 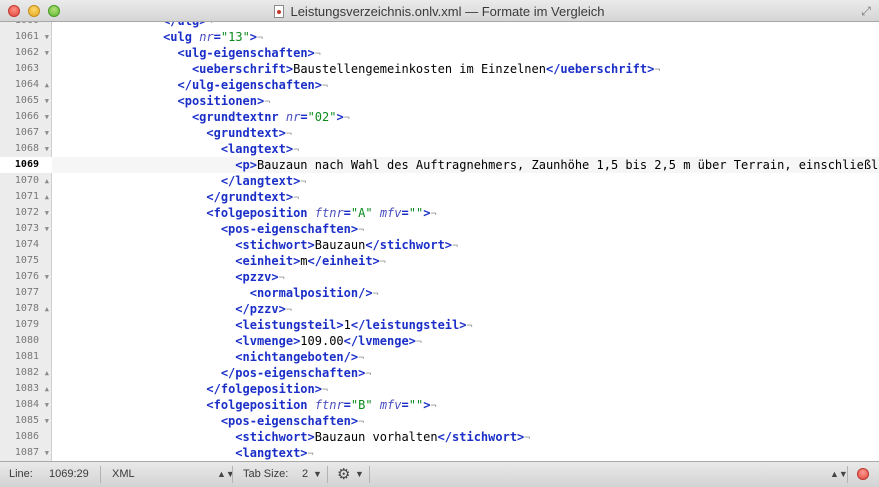 I want to click on code-line: <lvmenge>109.00</lvmenge>¬, so click(x=465, y=341).